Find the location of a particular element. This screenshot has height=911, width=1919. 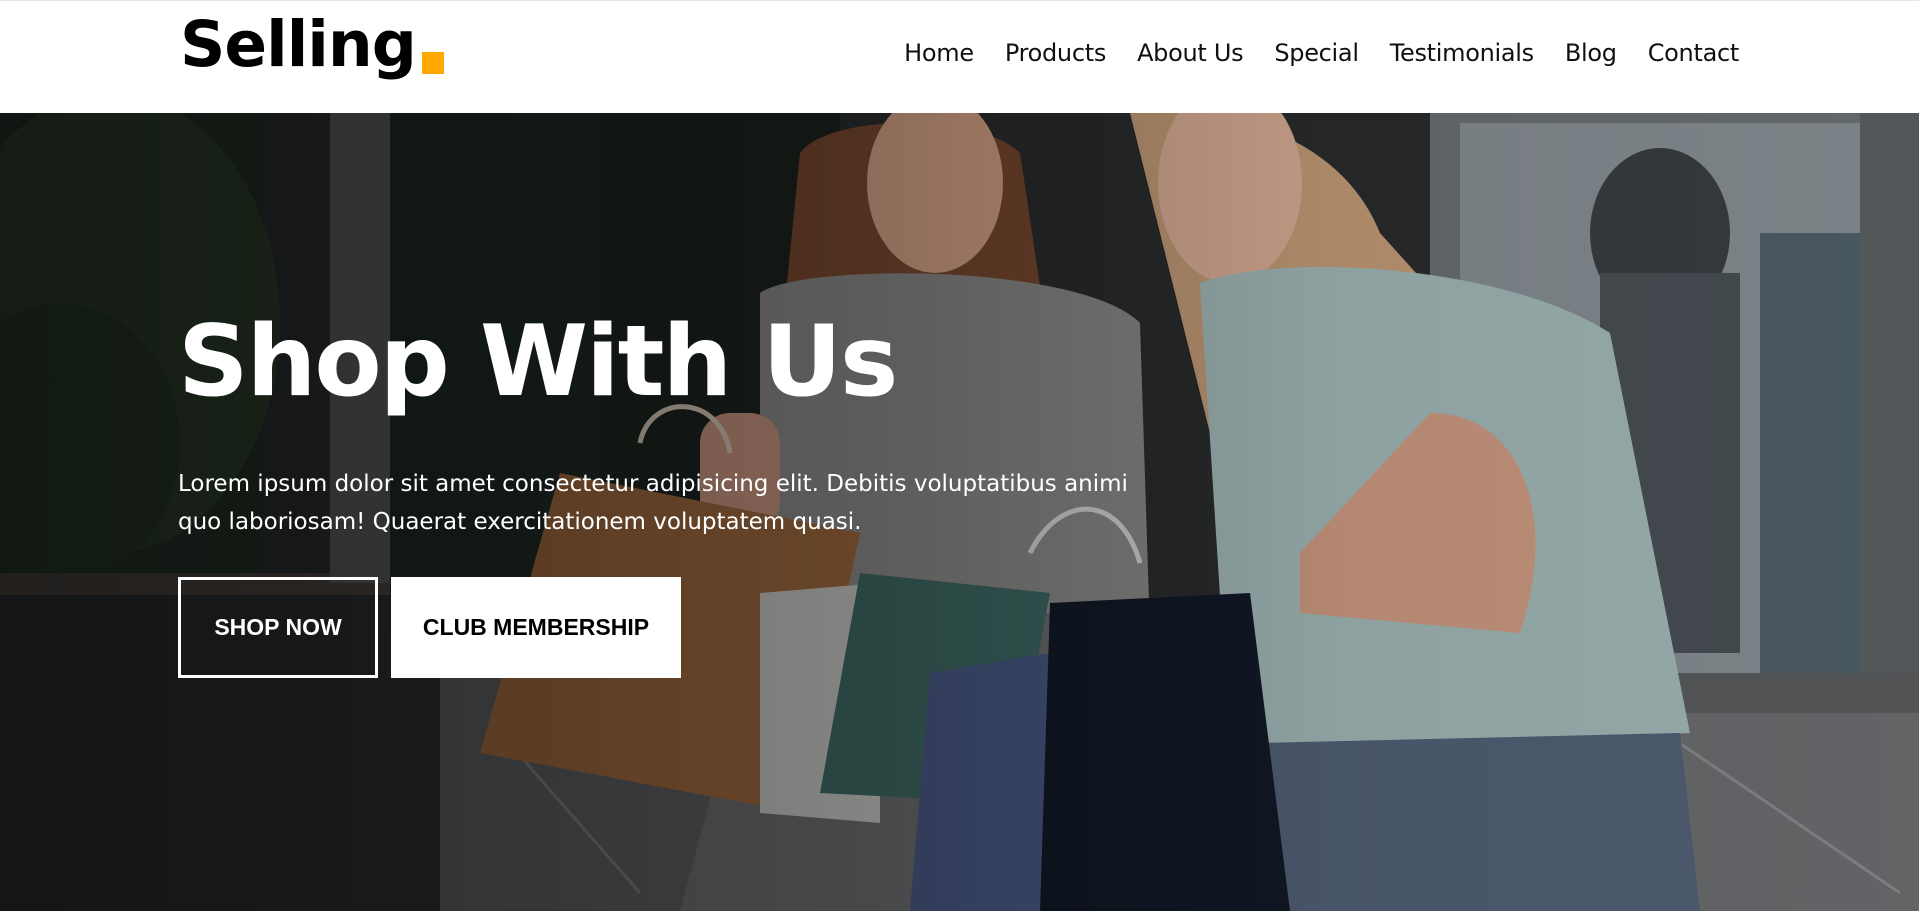

nav-products: Products is located at coordinates (1056, 53).